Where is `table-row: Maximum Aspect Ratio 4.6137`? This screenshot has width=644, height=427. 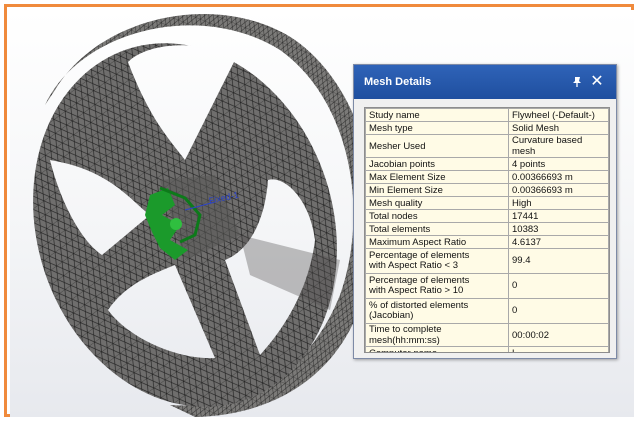 table-row: Maximum Aspect Ratio 4.6137 is located at coordinates (487, 242).